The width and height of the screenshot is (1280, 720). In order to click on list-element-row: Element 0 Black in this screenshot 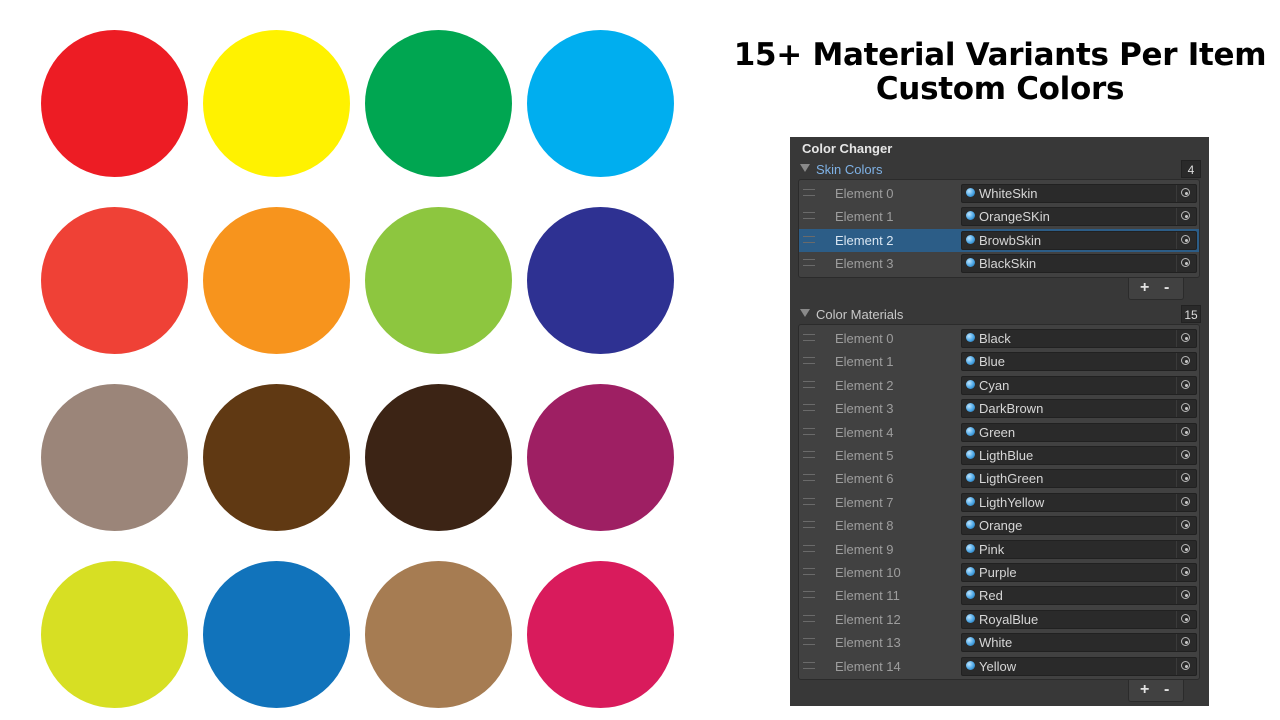, I will do `click(999, 338)`.